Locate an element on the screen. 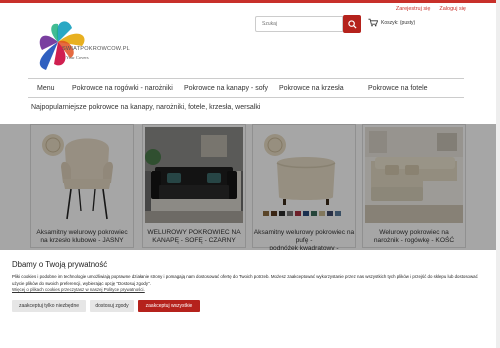 Image resolution: width=500 pixels, height=348 pixels. logo-text: SWIATPOKROWCOW.PL is located at coordinates (96, 49).